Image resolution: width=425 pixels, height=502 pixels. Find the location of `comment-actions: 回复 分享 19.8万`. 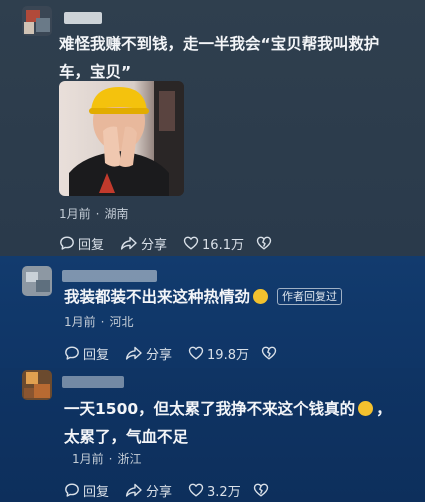

comment-actions: 回复 分享 19.8万 is located at coordinates (172, 353).